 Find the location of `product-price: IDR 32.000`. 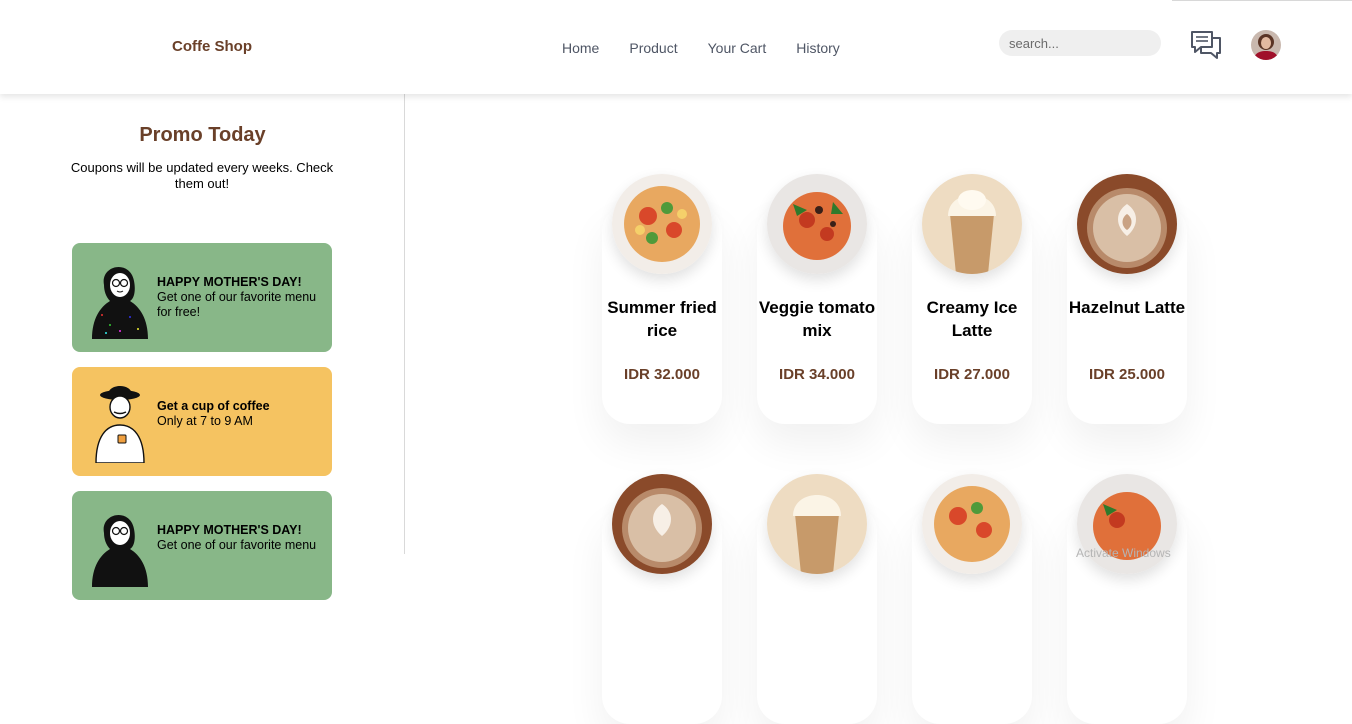

product-price: IDR 32.000 is located at coordinates (662, 374).